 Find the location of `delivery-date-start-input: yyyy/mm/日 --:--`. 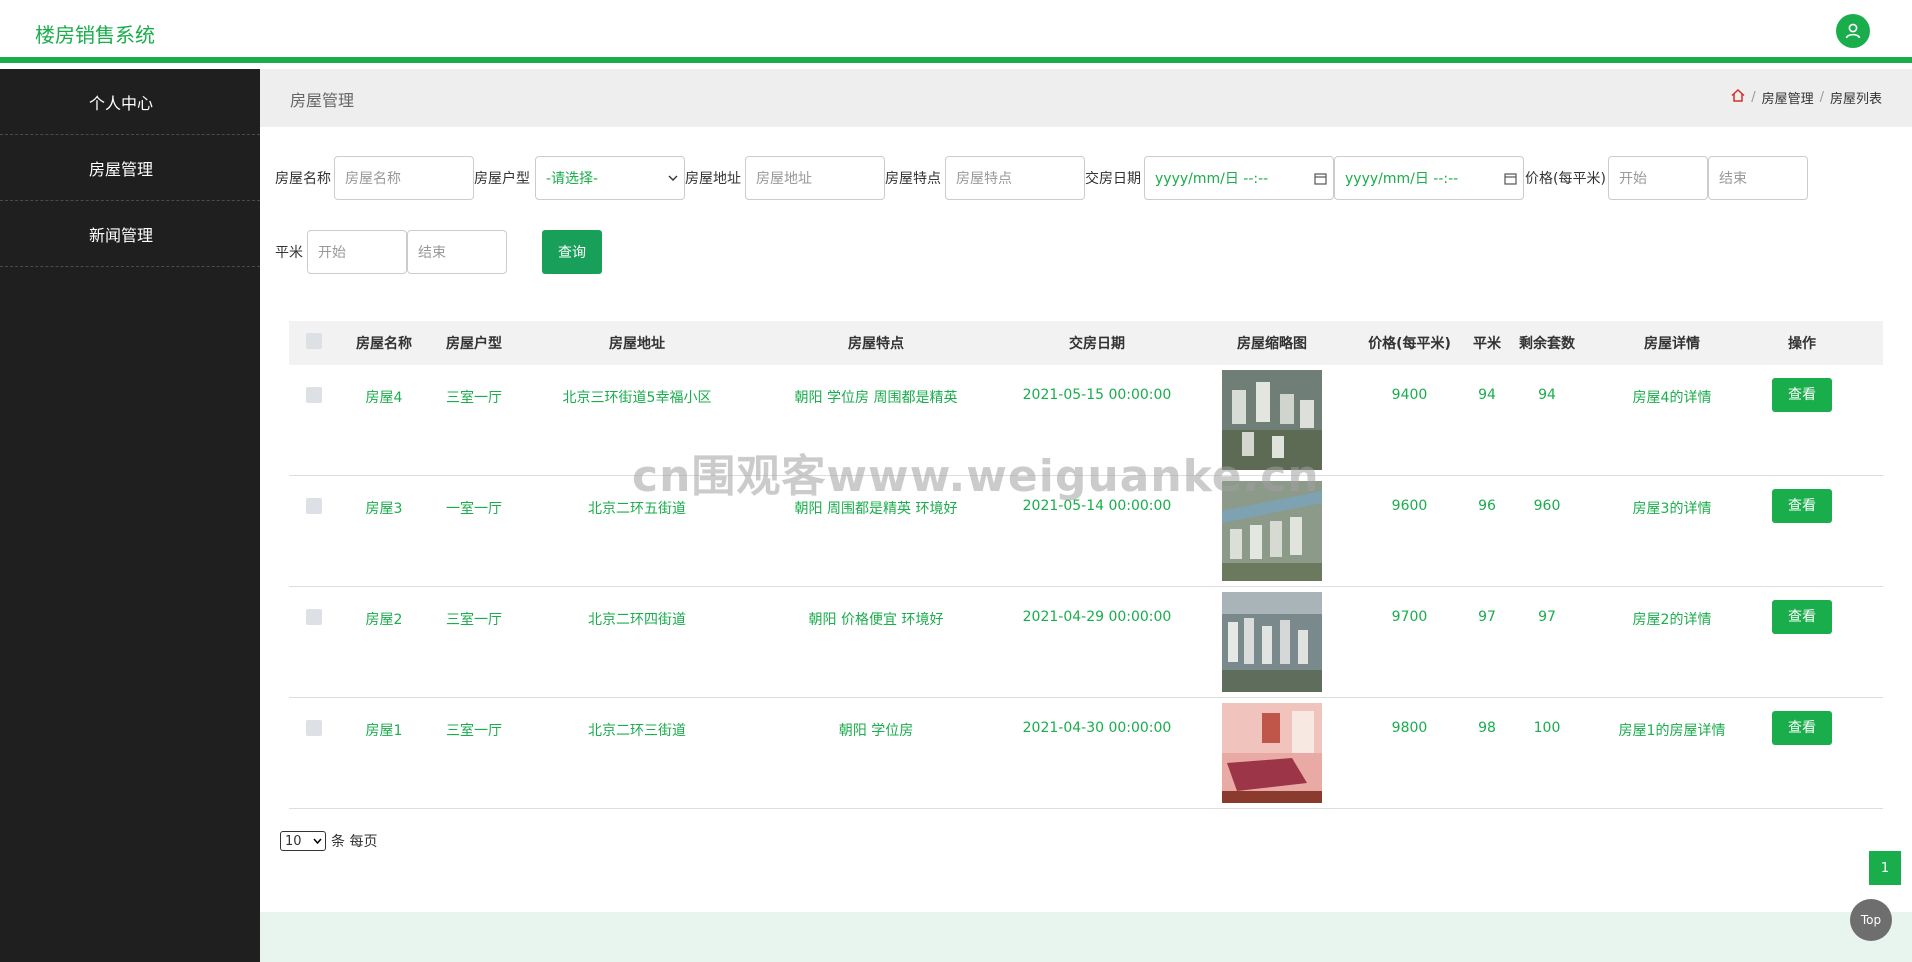

delivery-date-start-input: yyyy/mm/日 --:-- is located at coordinates (1239, 178).